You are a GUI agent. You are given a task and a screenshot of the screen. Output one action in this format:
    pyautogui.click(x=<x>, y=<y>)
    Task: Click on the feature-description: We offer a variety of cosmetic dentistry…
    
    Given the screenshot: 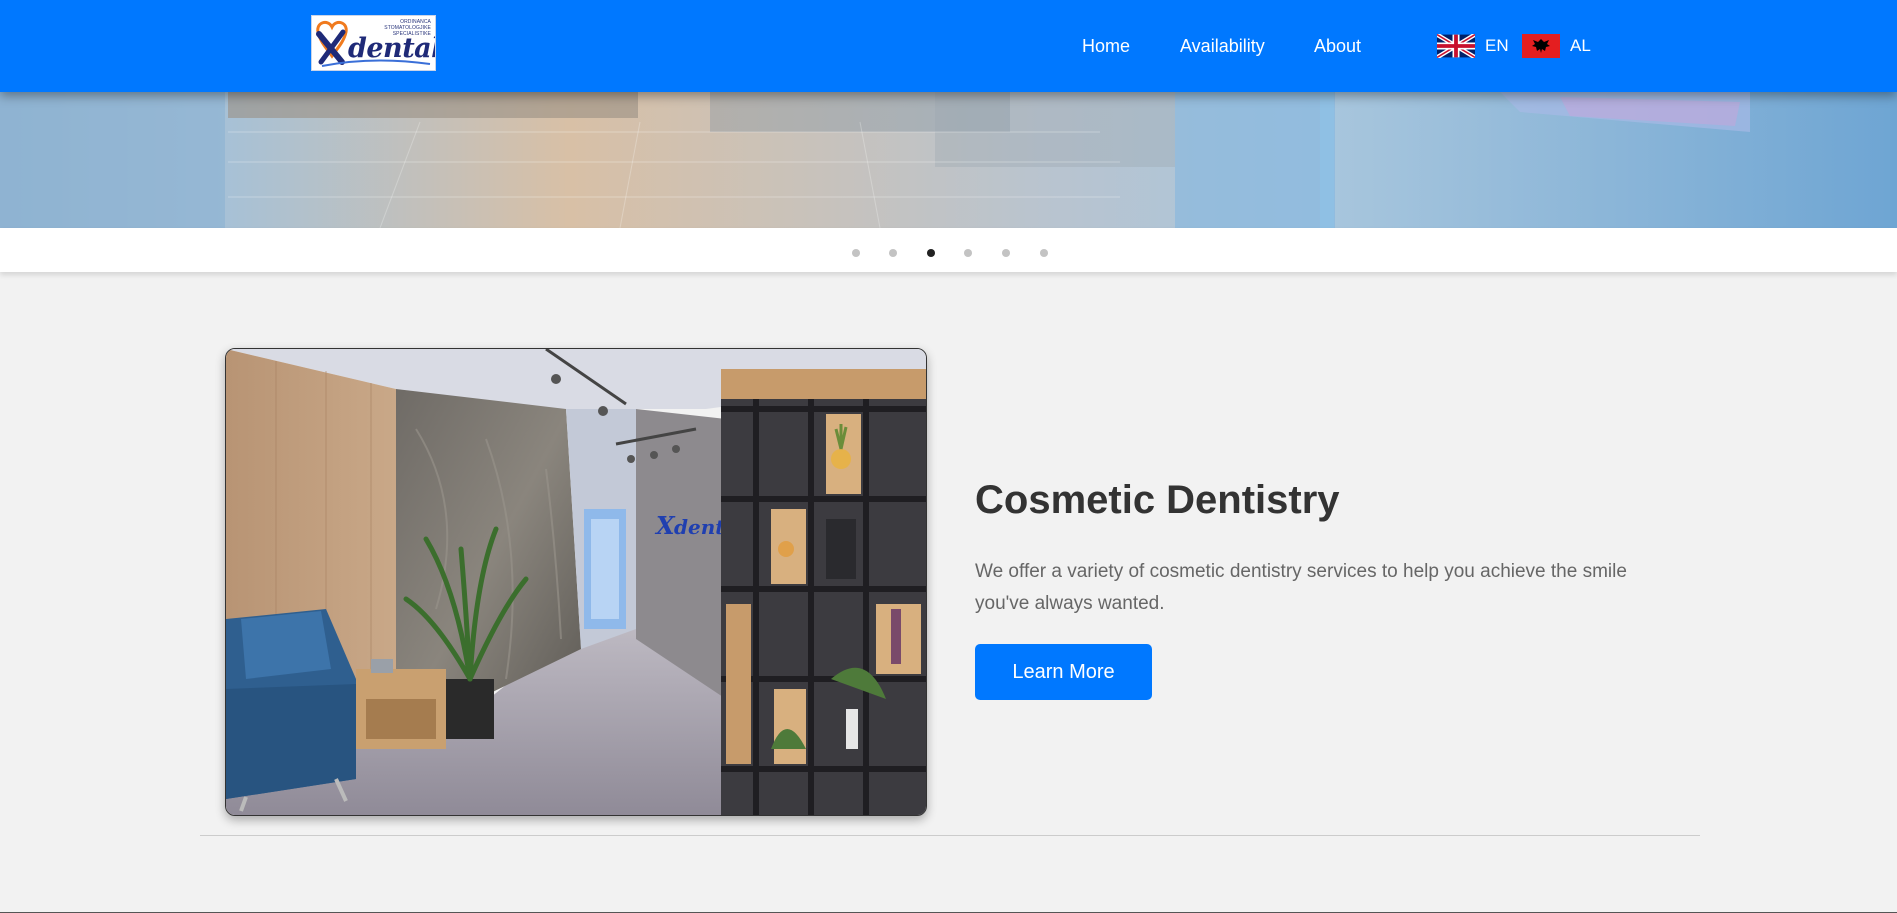 What is the action you would take?
    pyautogui.click(x=1301, y=587)
    